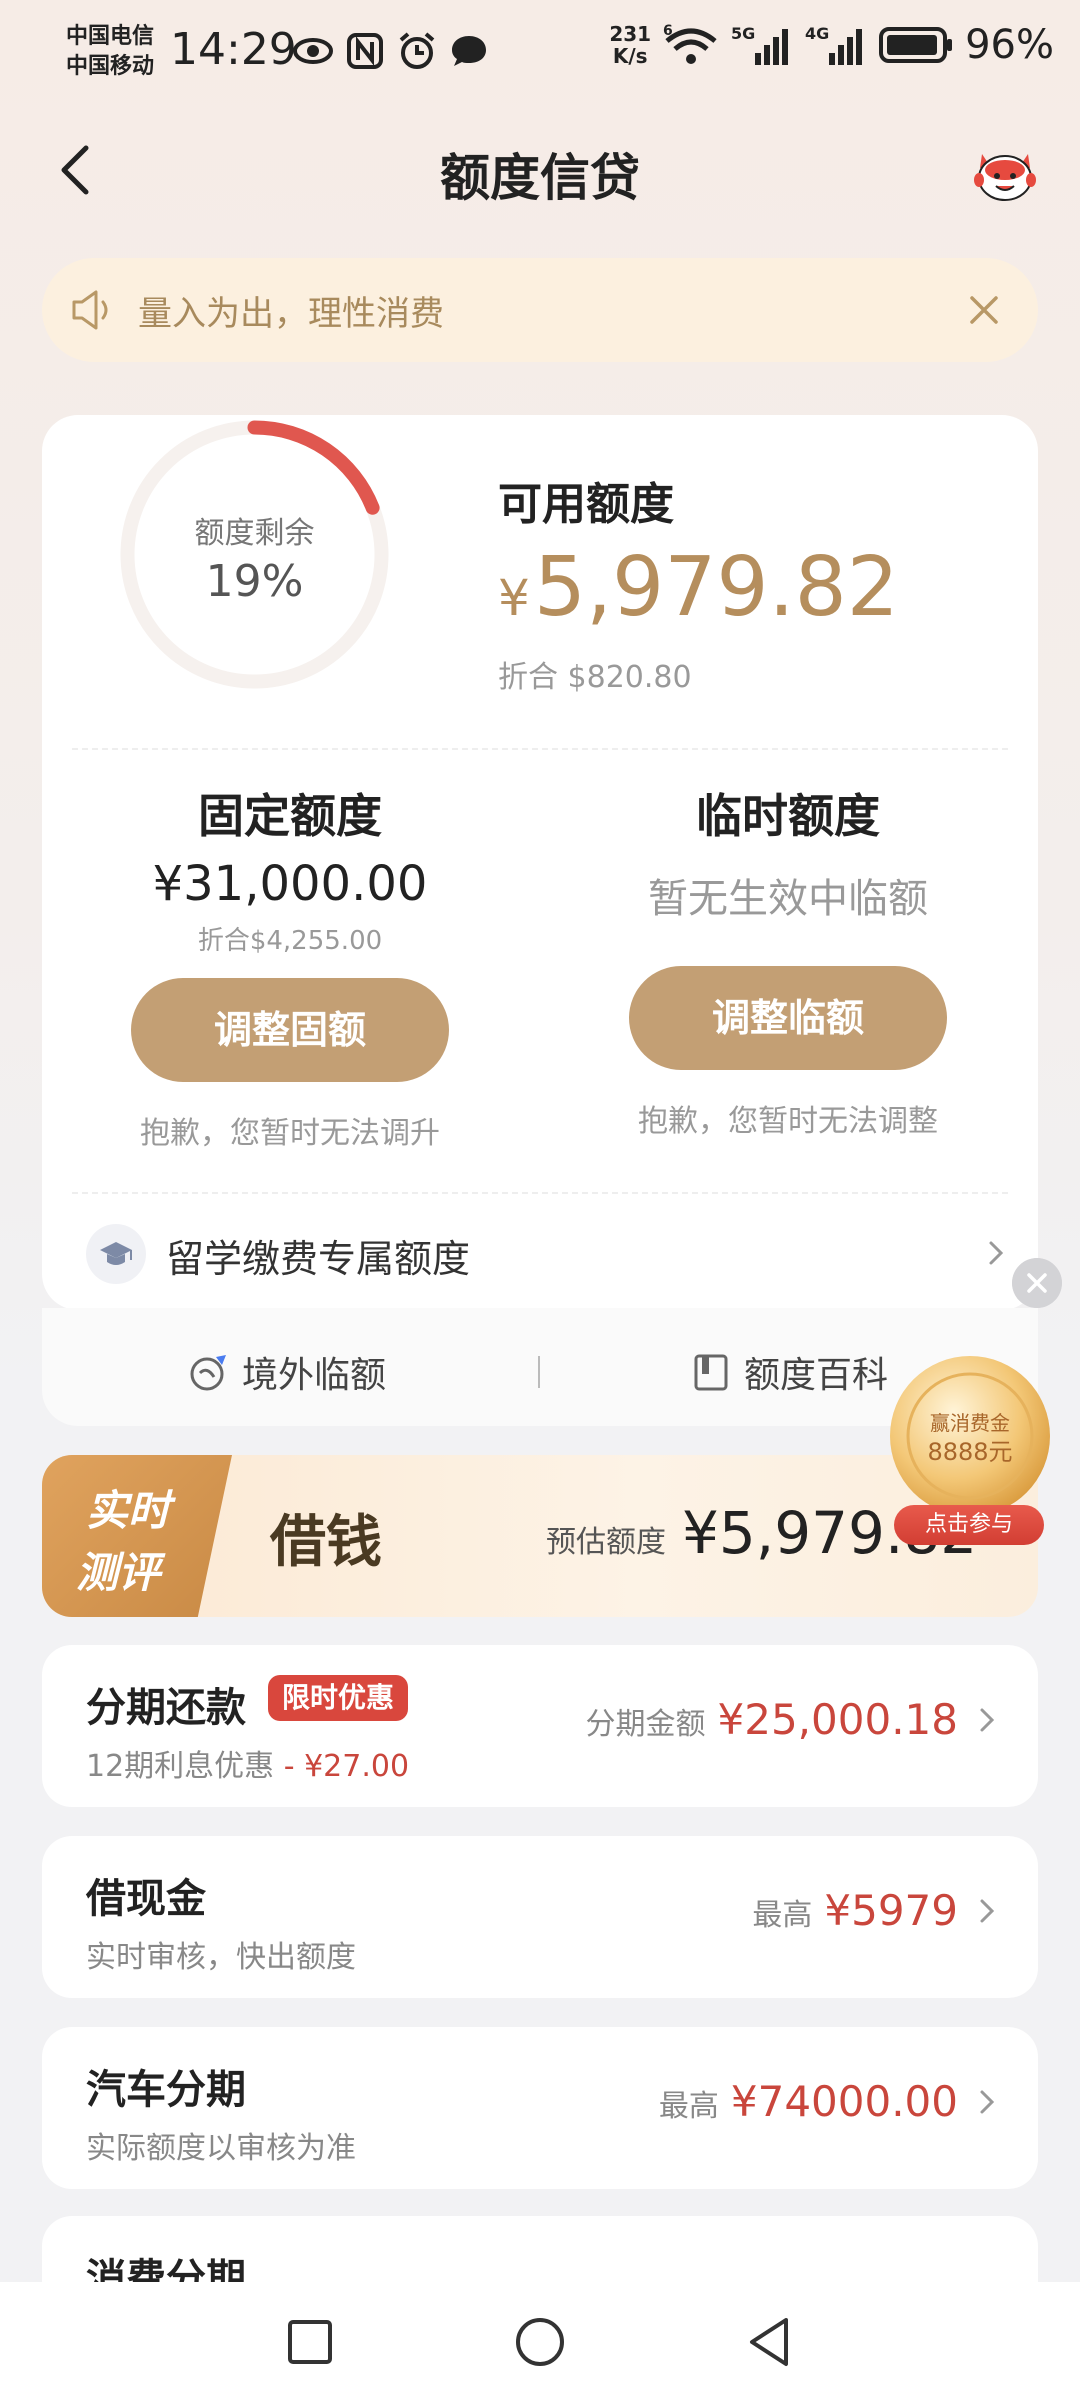 The height and width of the screenshot is (2400, 1080). I want to click on book-icon, so click(711, 1372).